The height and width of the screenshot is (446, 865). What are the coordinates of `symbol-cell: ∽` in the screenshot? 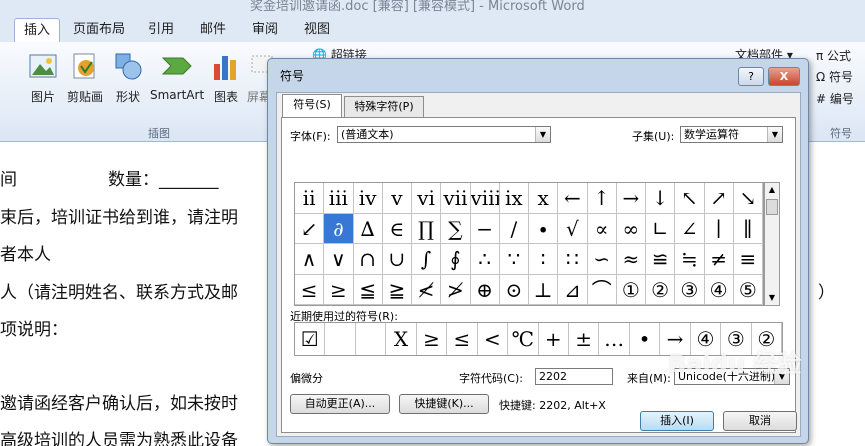 It's located at (602, 259).